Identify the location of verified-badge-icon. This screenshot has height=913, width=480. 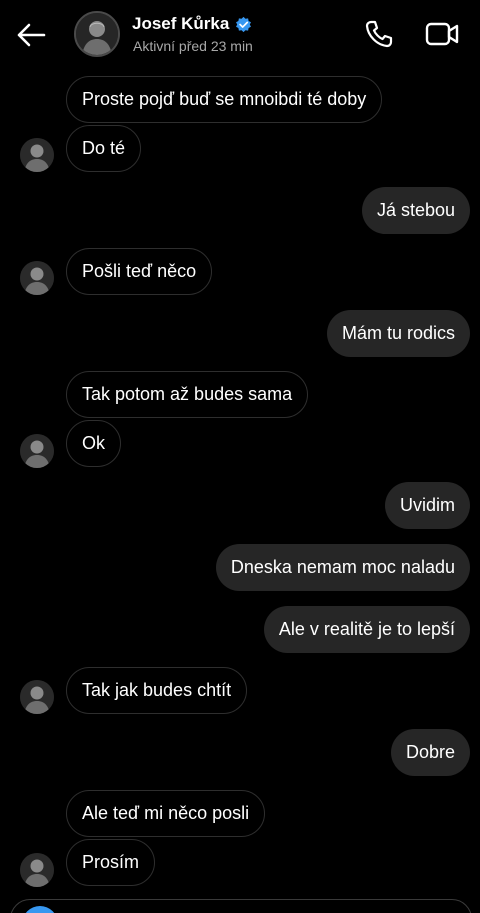
(244, 24).